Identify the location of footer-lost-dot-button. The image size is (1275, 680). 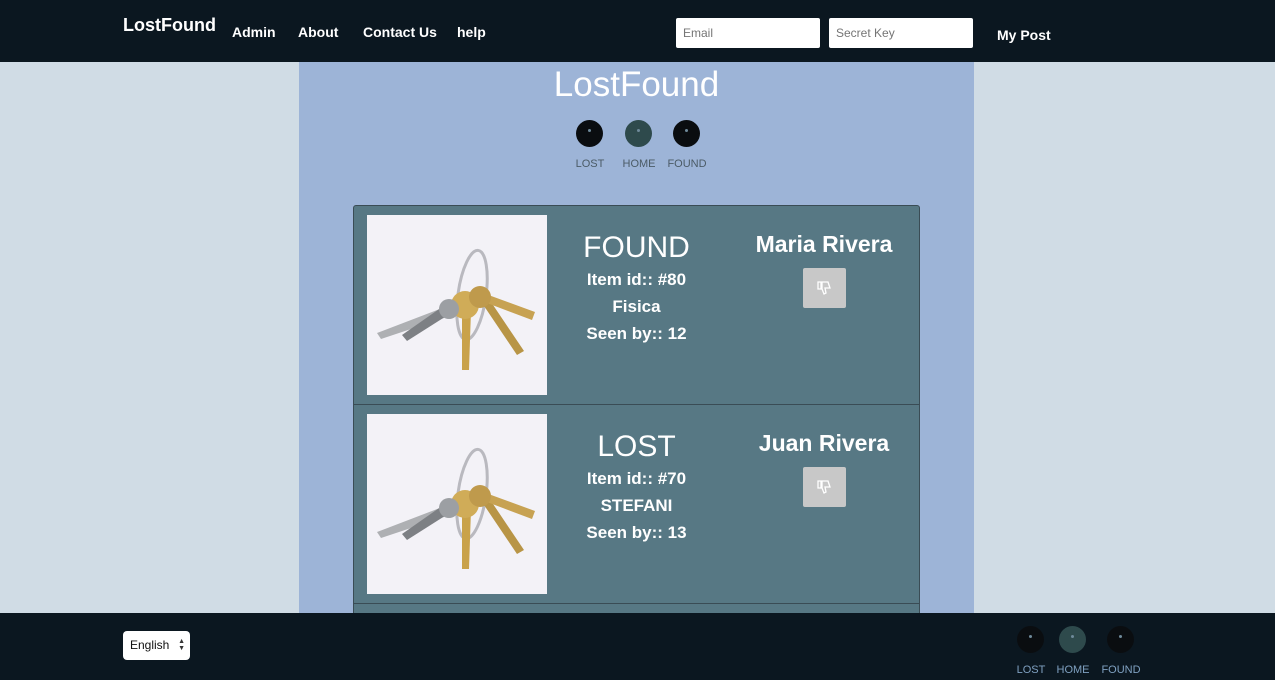
(1030, 639).